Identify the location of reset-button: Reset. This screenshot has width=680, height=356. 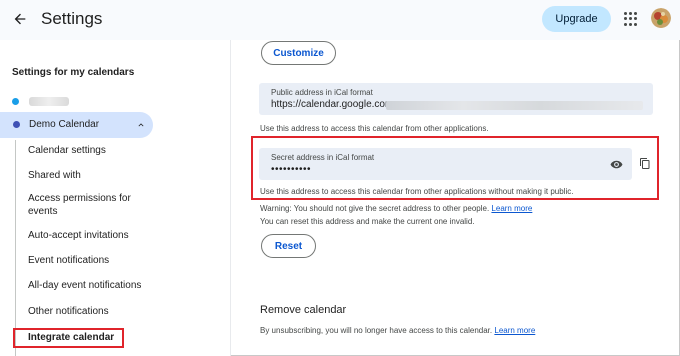
(288, 246).